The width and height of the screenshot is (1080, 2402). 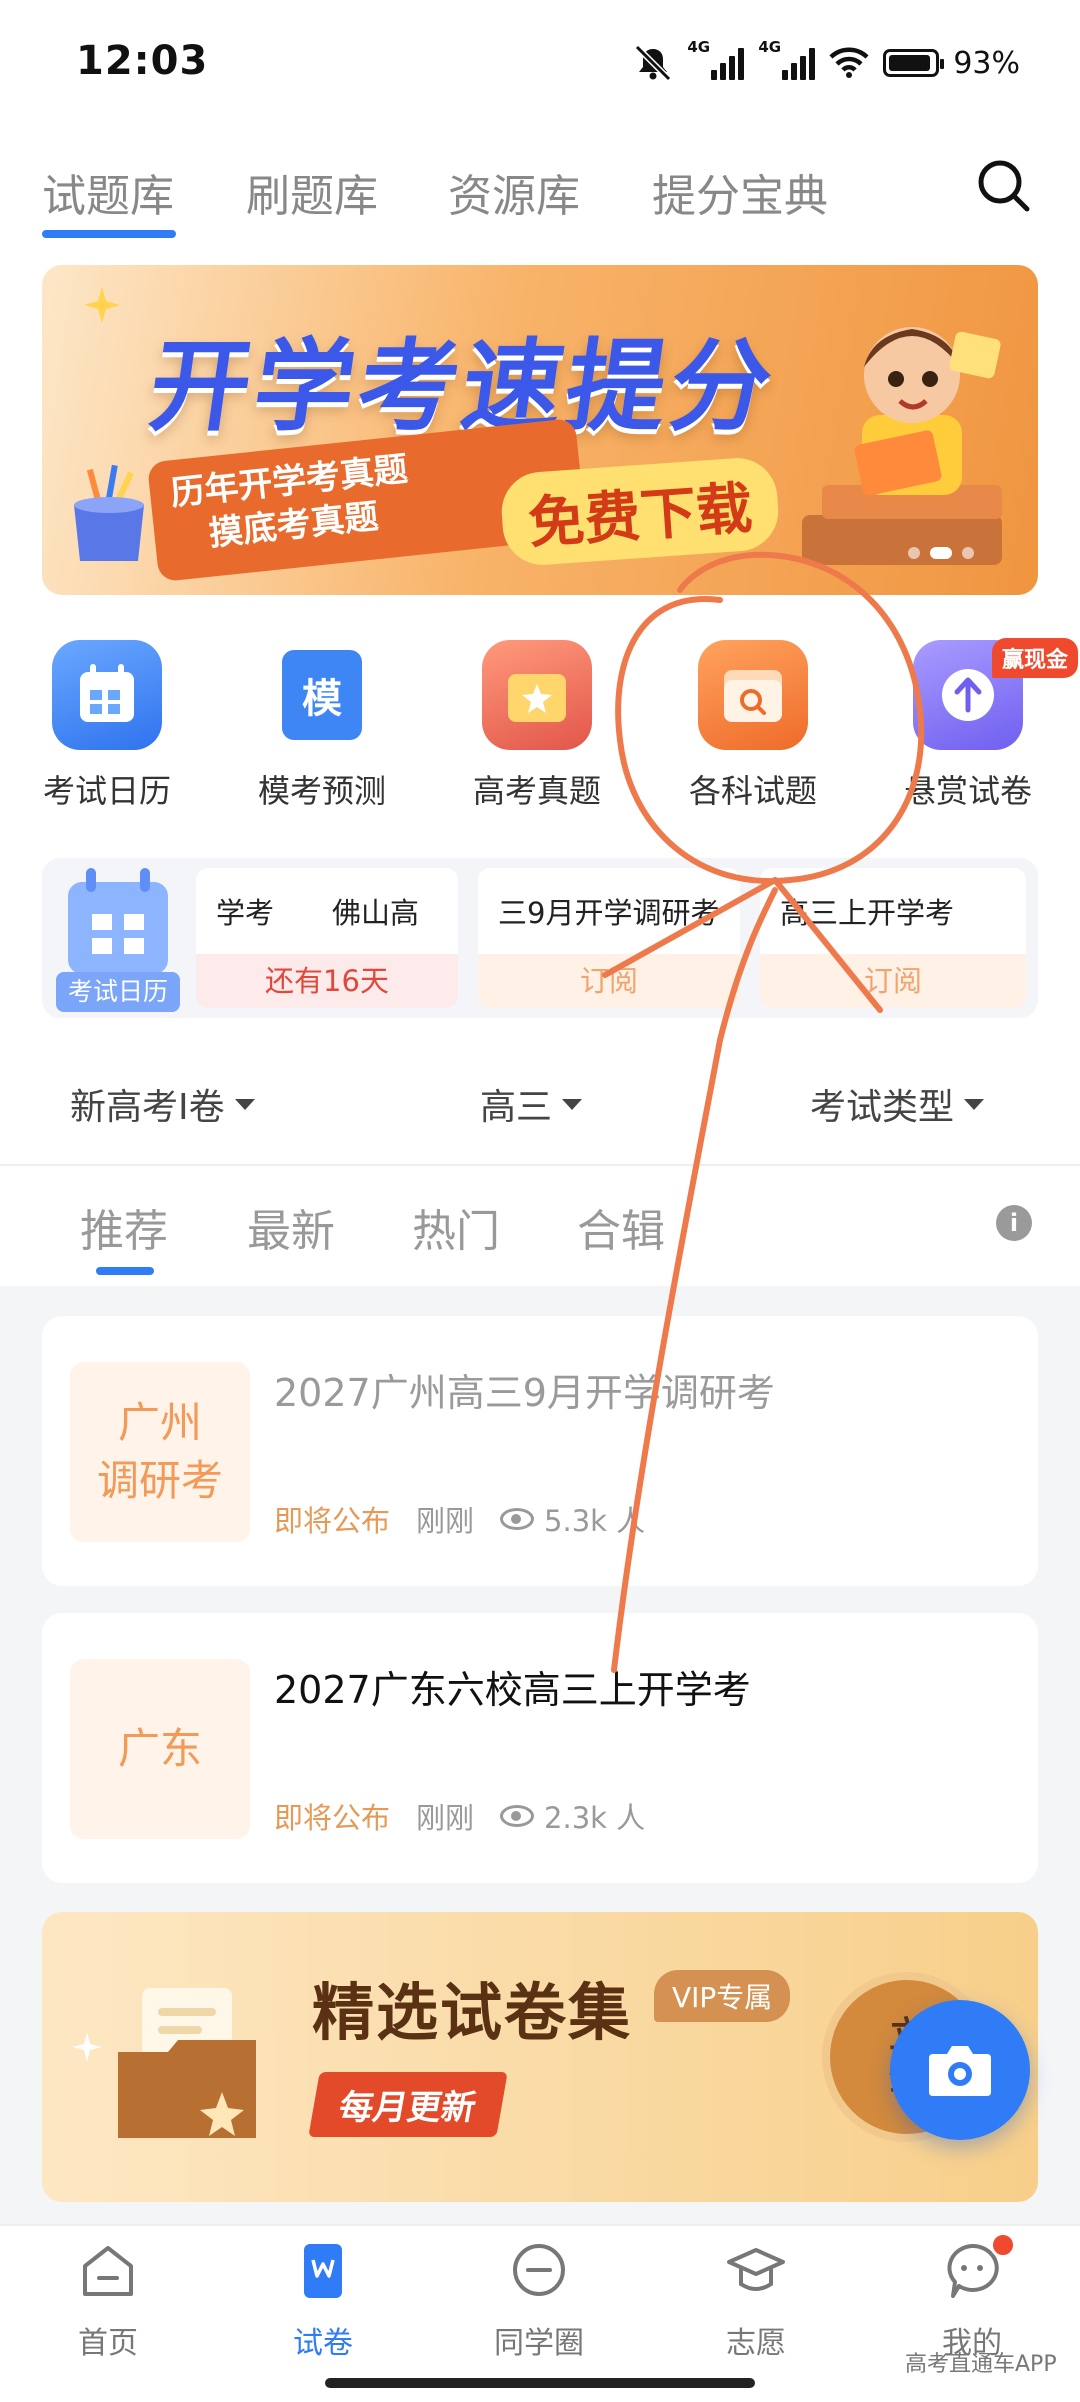 I want to click on graduation-cap-icon, so click(x=756, y=2269).